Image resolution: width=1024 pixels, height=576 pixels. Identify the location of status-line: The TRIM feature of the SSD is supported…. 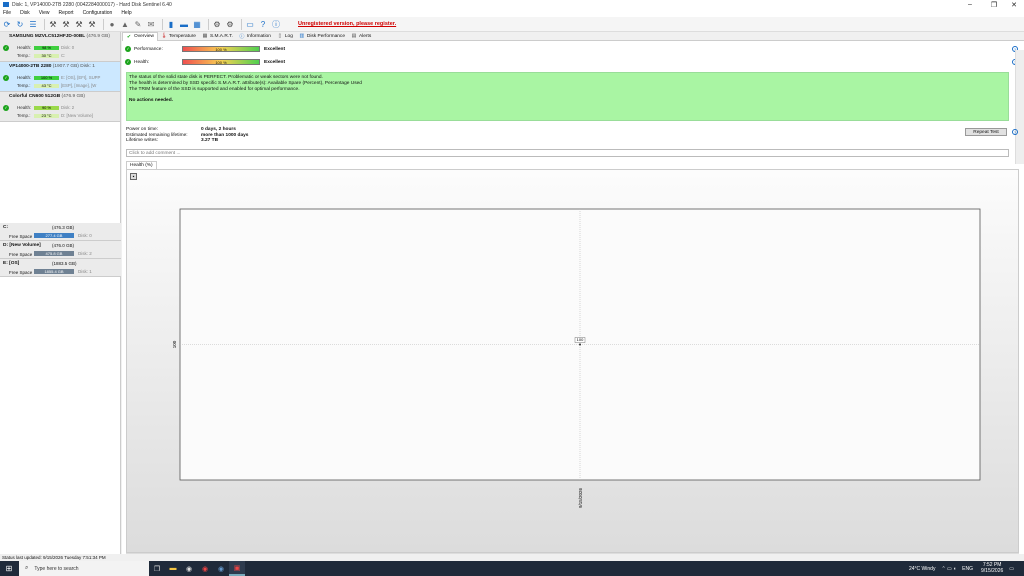
(214, 89).